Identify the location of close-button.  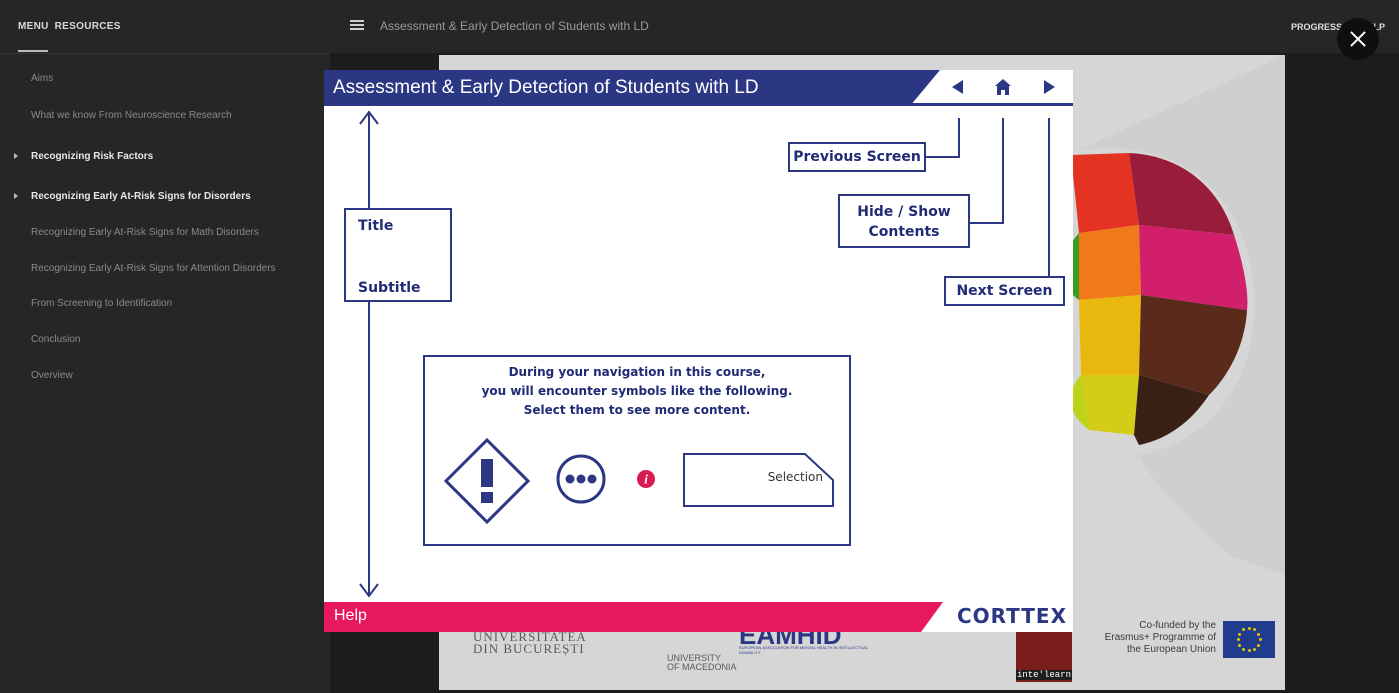
(1358, 39).